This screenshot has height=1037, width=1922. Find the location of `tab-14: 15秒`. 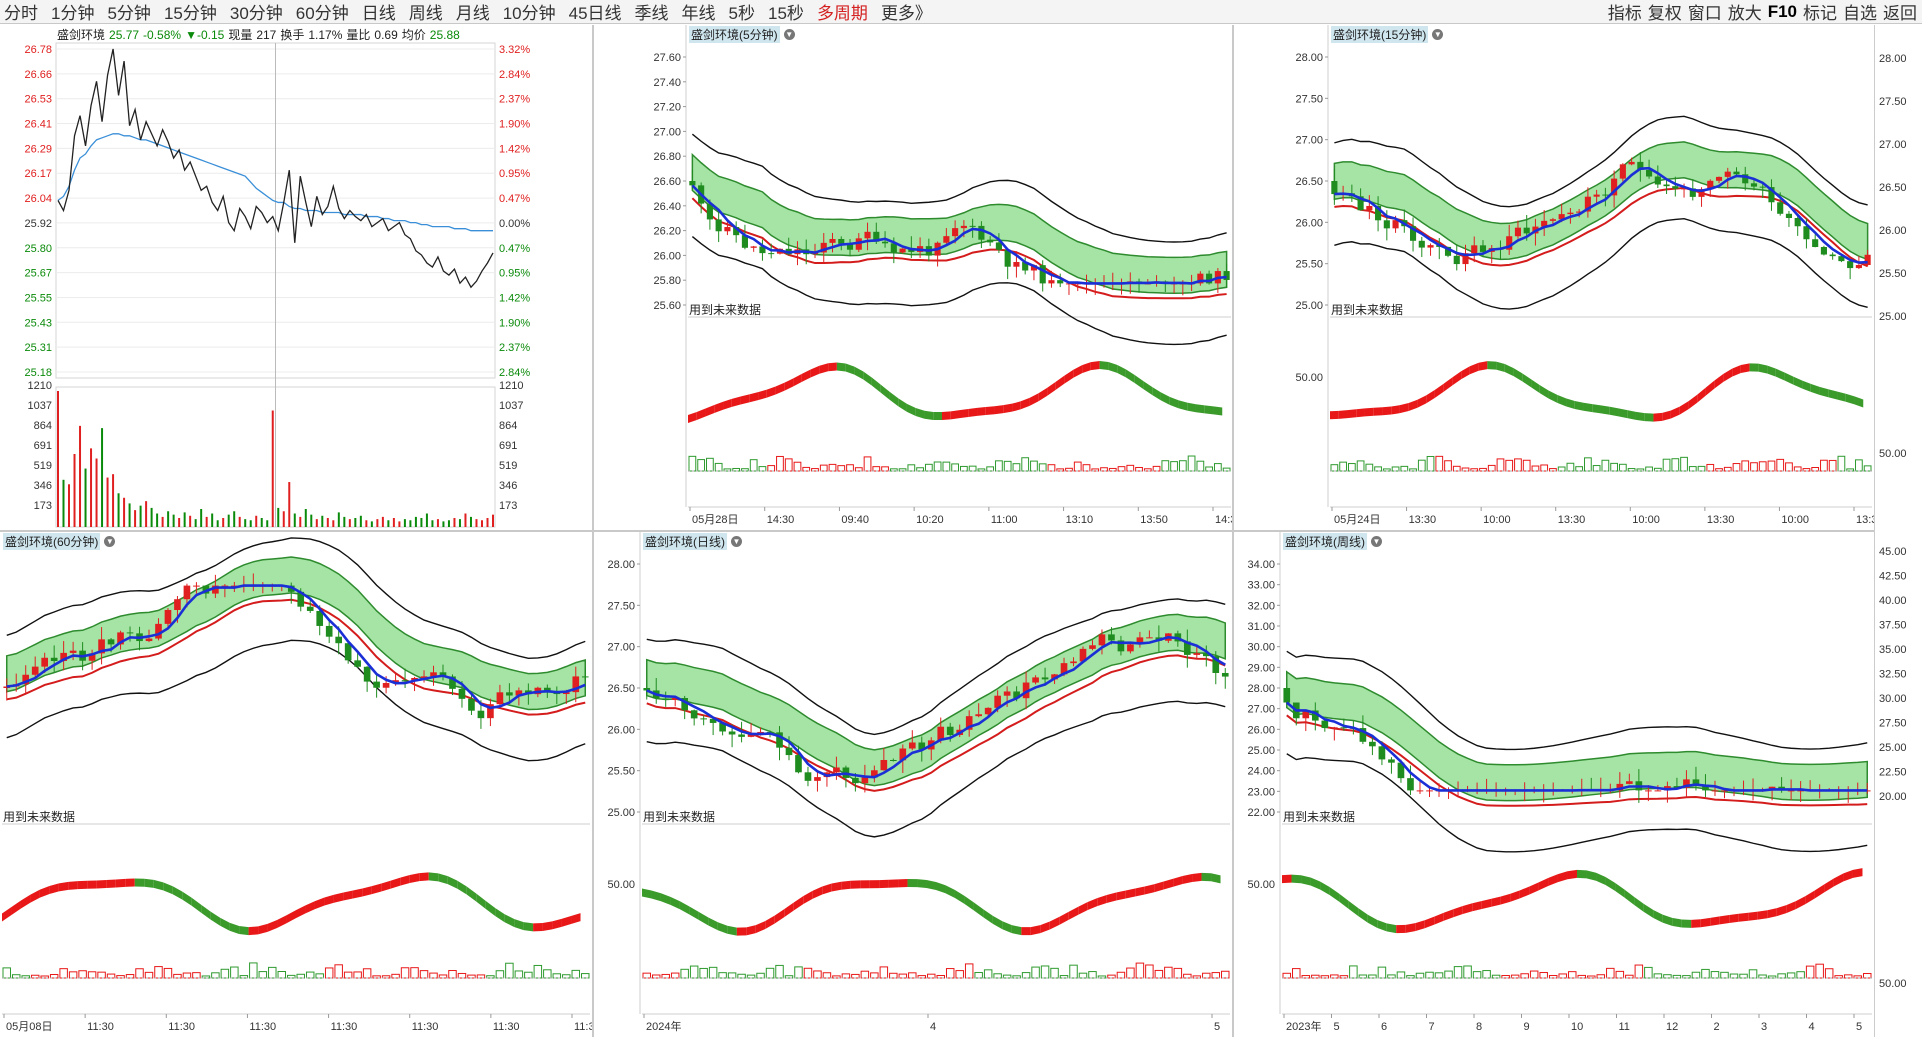

tab-14: 15秒 is located at coordinates (788, 12).